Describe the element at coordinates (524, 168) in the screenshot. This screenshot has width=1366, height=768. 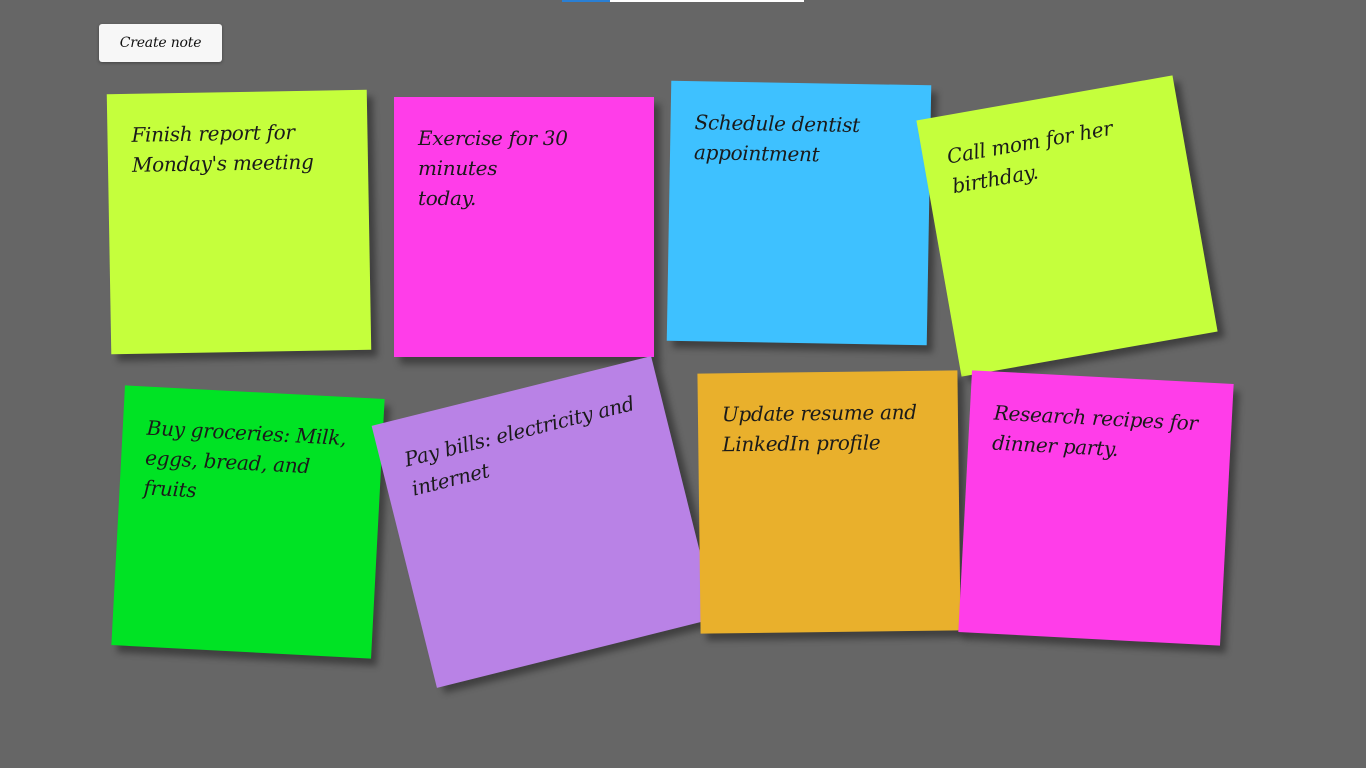
I see `note-text: Exercise for 30 minutes today.` at that location.